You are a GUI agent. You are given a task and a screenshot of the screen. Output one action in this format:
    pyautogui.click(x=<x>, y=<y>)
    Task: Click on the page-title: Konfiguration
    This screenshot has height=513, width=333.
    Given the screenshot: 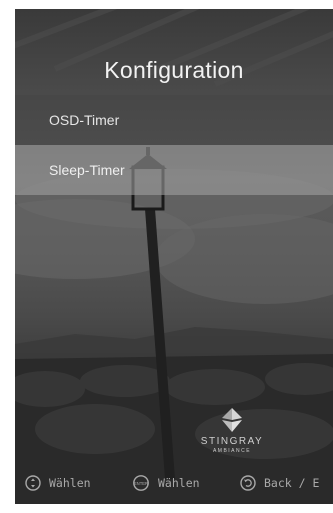 What is the action you would take?
    pyautogui.click(x=174, y=70)
    